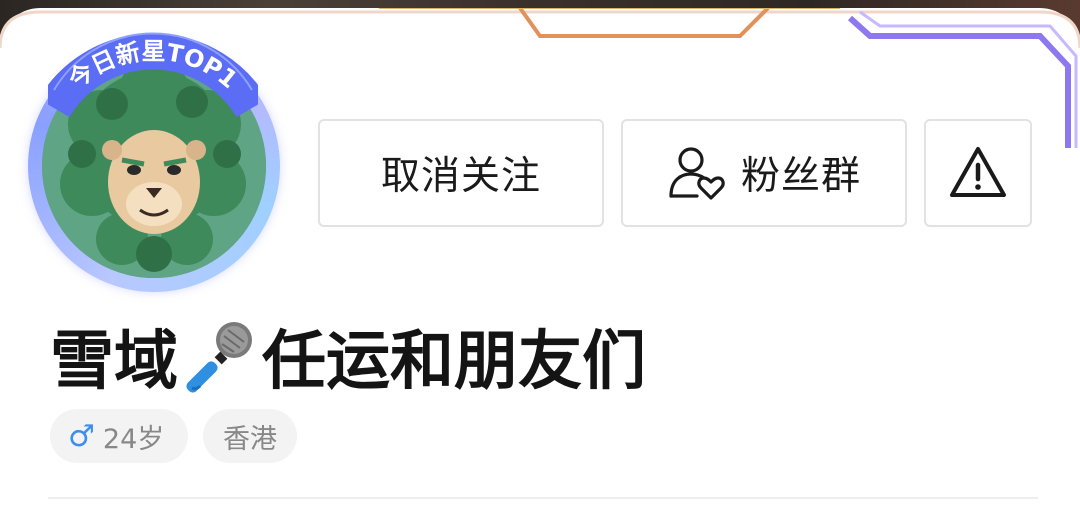 Image resolution: width=1080 pixels, height=513 pixels. What do you see at coordinates (697, 173) in the screenshot?
I see `user-heart-icon` at bounding box center [697, 173].